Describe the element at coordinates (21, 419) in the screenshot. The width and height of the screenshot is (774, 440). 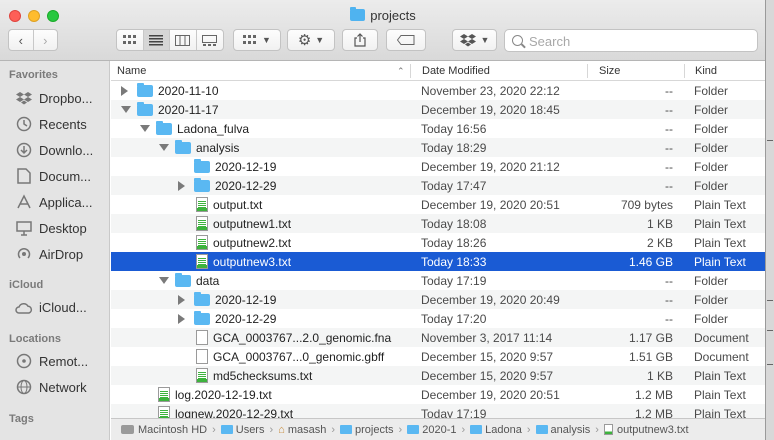
I see `sidebar-section-tags: Tags` at that location.